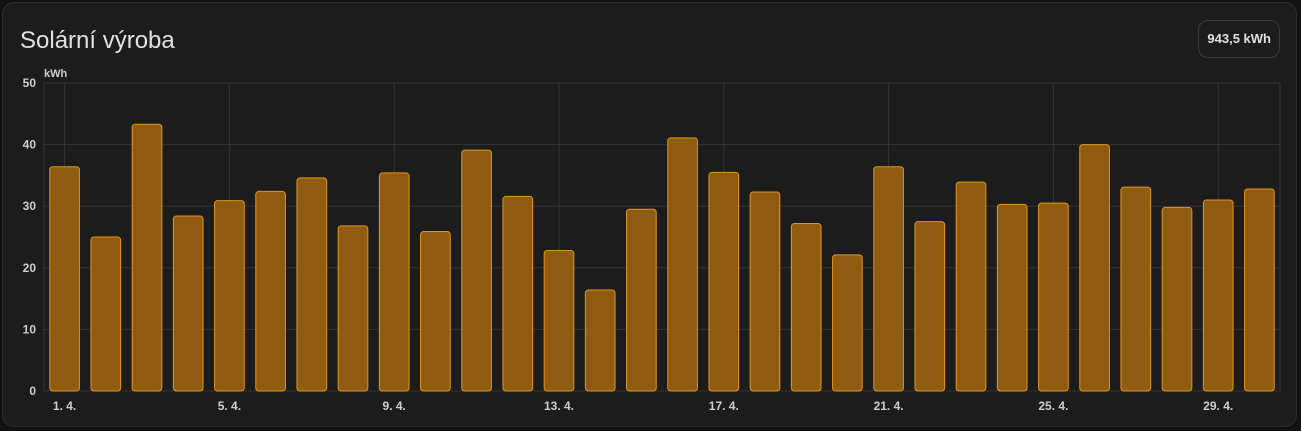 This screenshot has height=431, width=1301. What do you see at coordinates (889, 406) in the screenshot?
I see `x-tick-label: 21. 4.` at bounding box center [889, 406].